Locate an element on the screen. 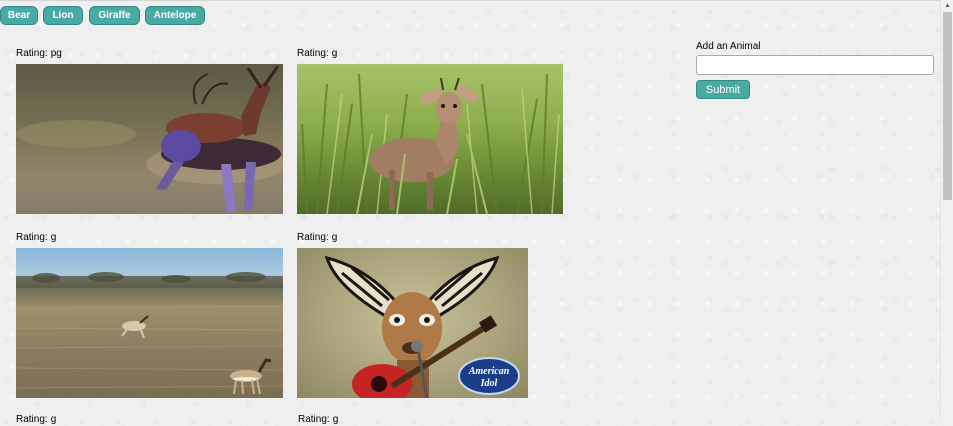 The height and width of the screenshot is (426, 953). american-idol-logo-text: Idol is located at coordinates (489, 383).